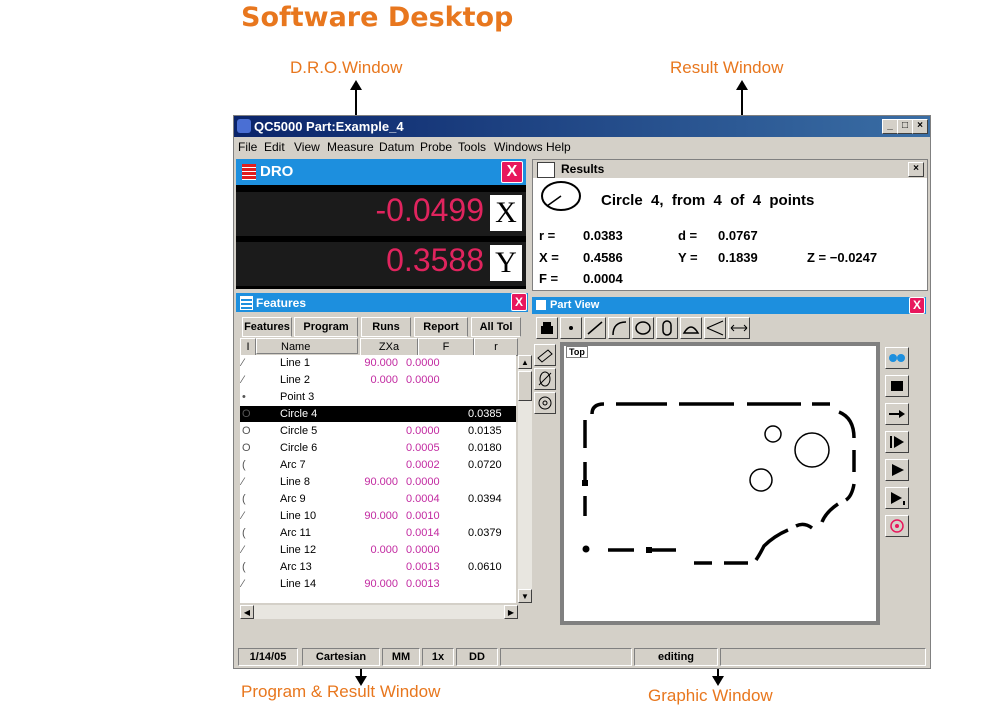 This screenshot has width=990, height=715. I want to click on feature-r: 0.0394, so click(485, 499).